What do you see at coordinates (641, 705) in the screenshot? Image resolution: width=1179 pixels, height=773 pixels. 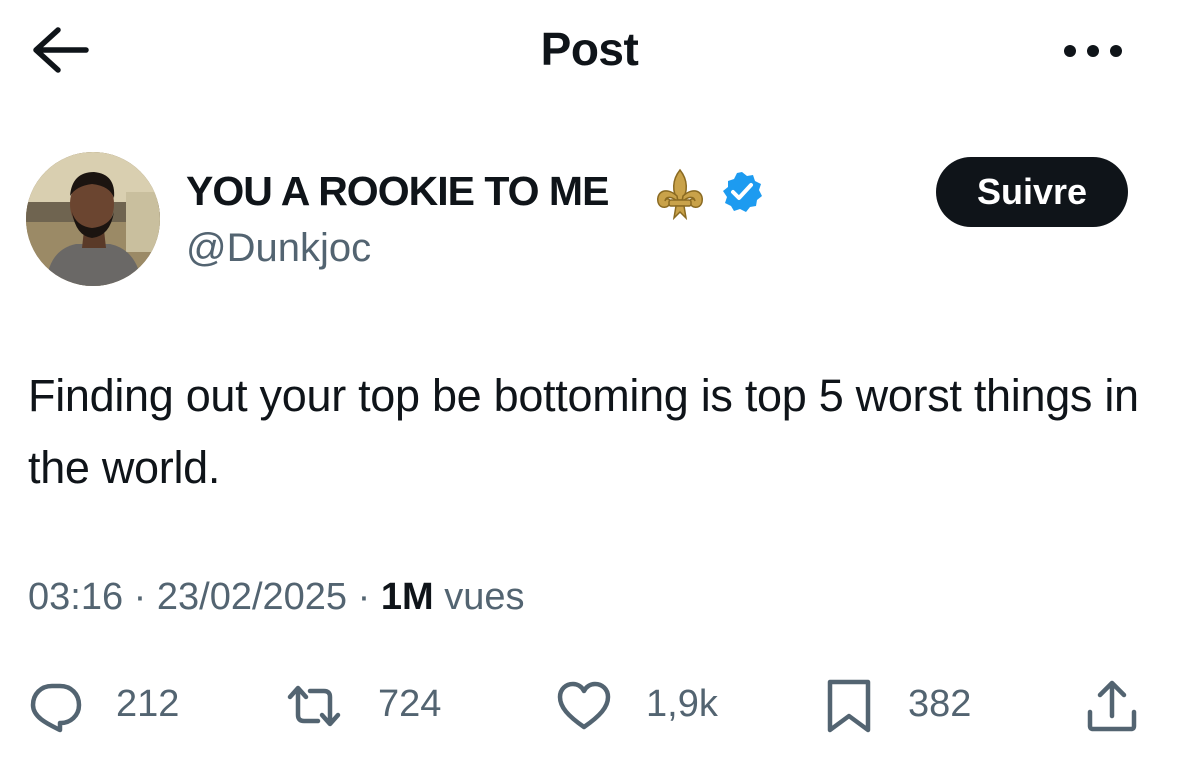 I see `like-button: 1,9k` at bounding box center [641, 705].